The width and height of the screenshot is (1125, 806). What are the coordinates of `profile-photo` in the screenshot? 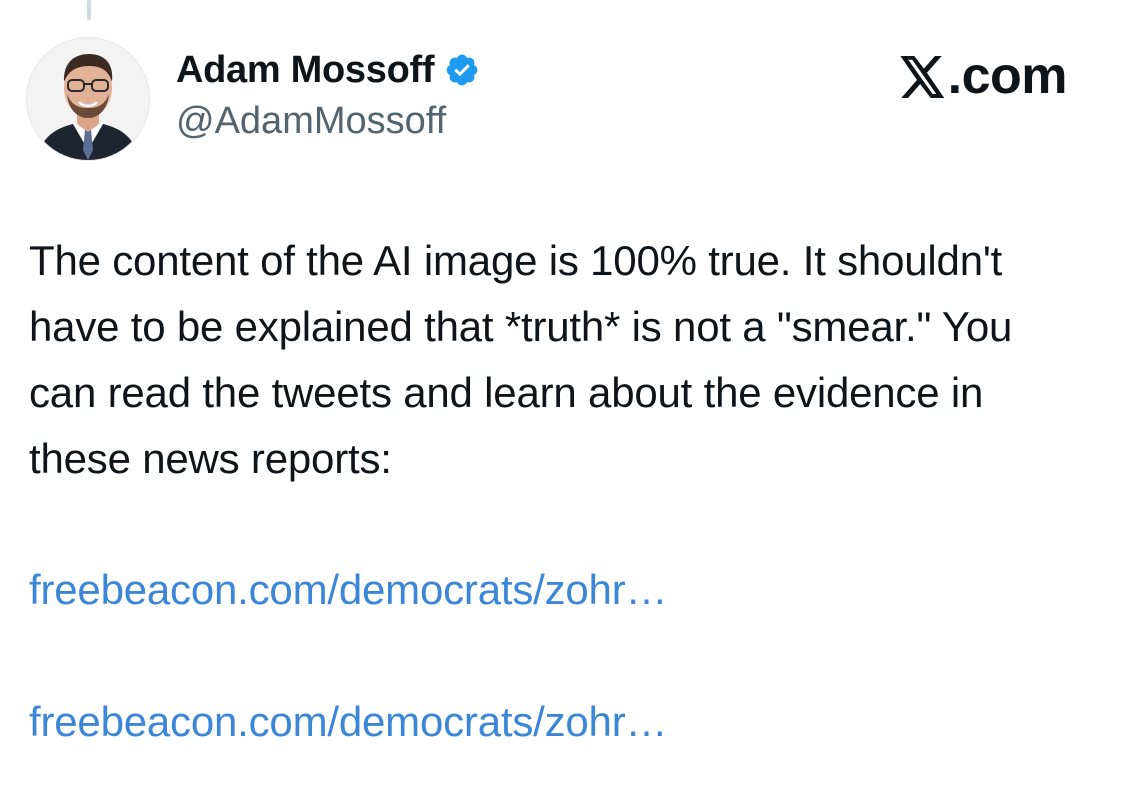 It's located at (88, 99).